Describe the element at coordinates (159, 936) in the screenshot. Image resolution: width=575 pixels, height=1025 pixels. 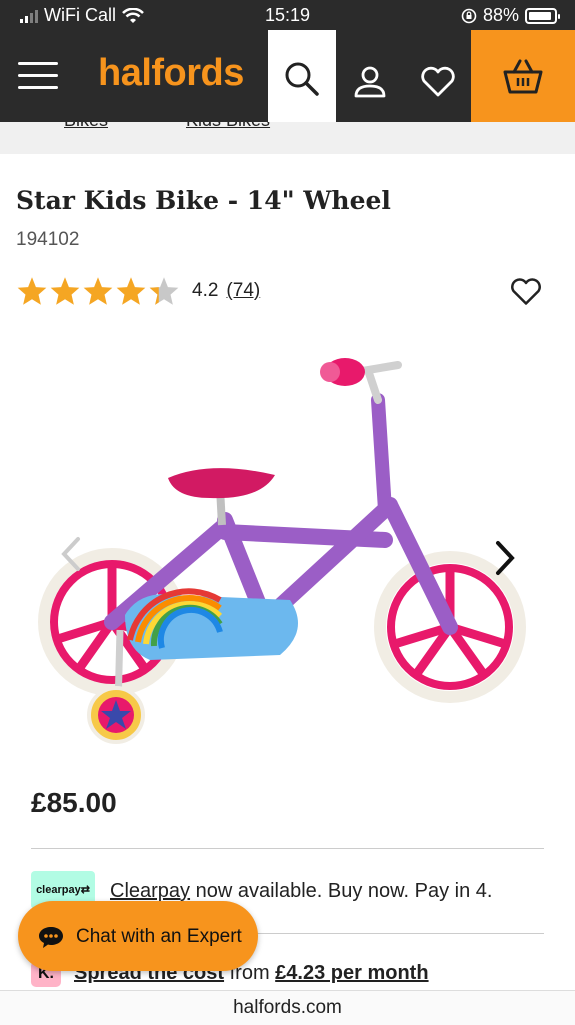
I see `chat-label: Chat with an Expert` at that location.